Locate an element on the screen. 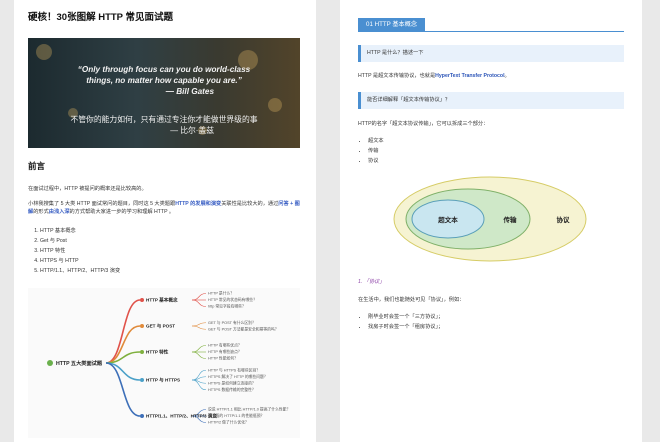  mindmap-leaf-label: HTTP 常见的状态码有哪些？ is located at coordinates (232, 299).